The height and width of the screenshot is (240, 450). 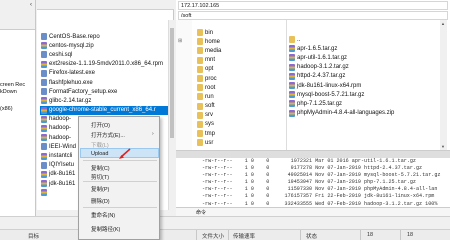 What do you see at coordinates (102, 110) in the screenshot?
I see `file-name: google-chrome-stable_current_x86_64.r` at bounding box center [102, 110].